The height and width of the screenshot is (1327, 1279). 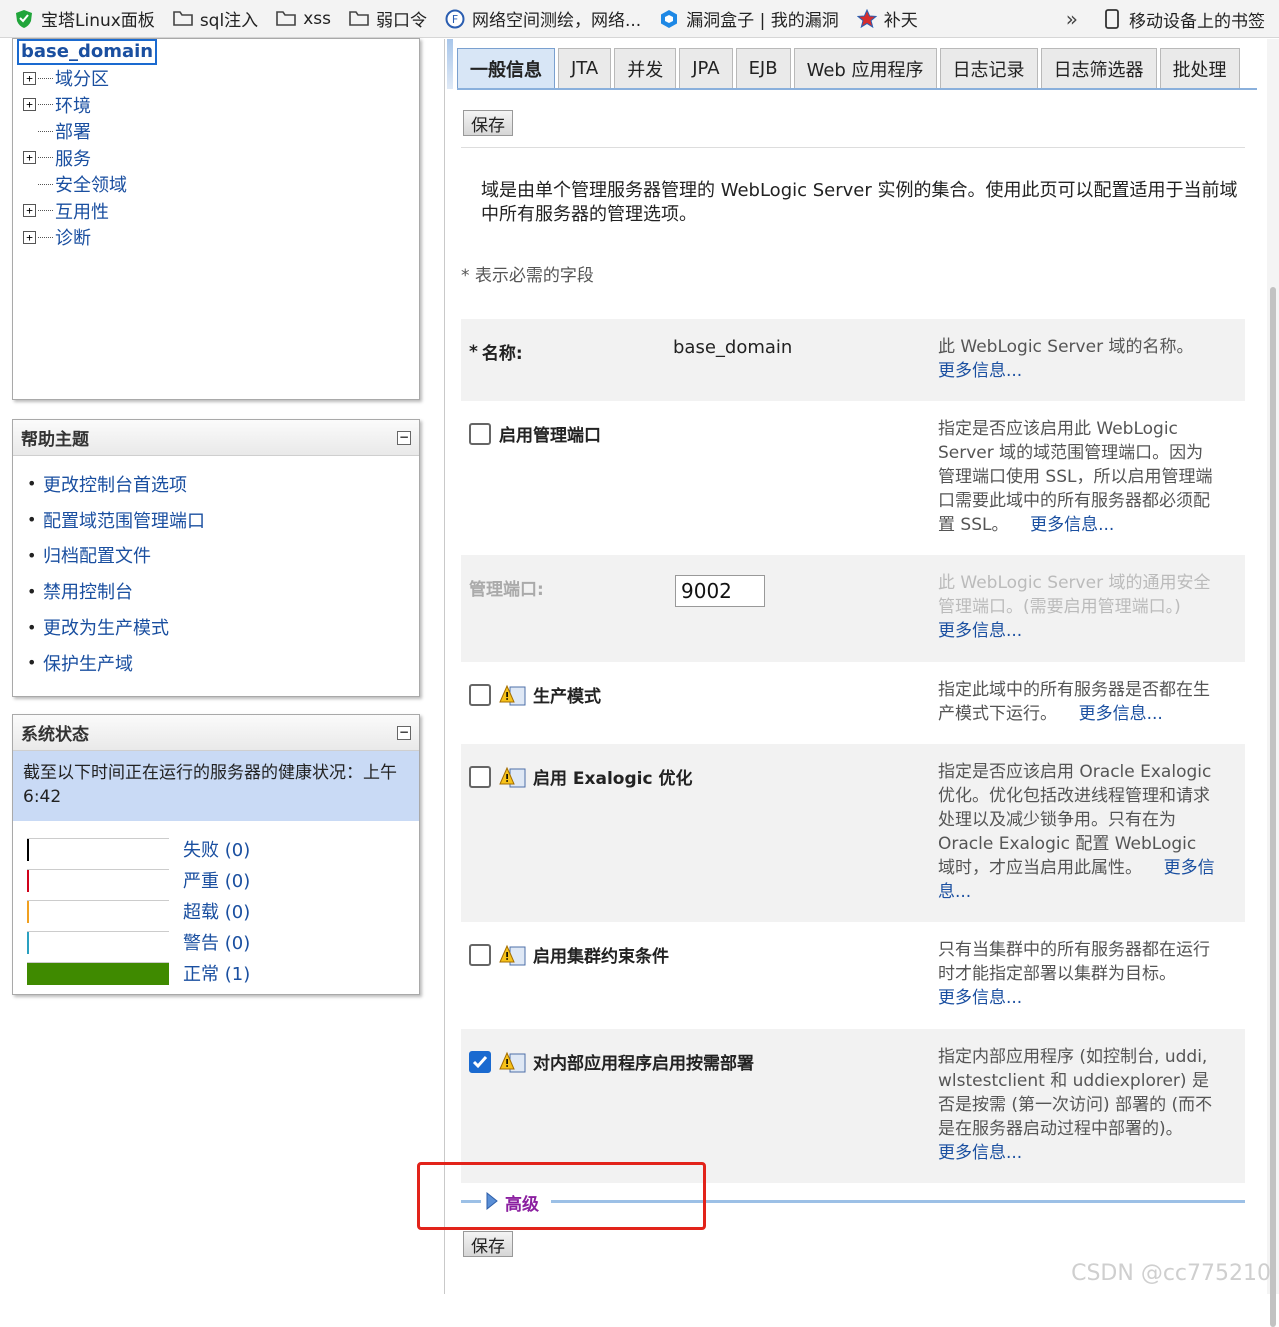 I want to click on production-mode-checkbox, so click(x=480, y=694).